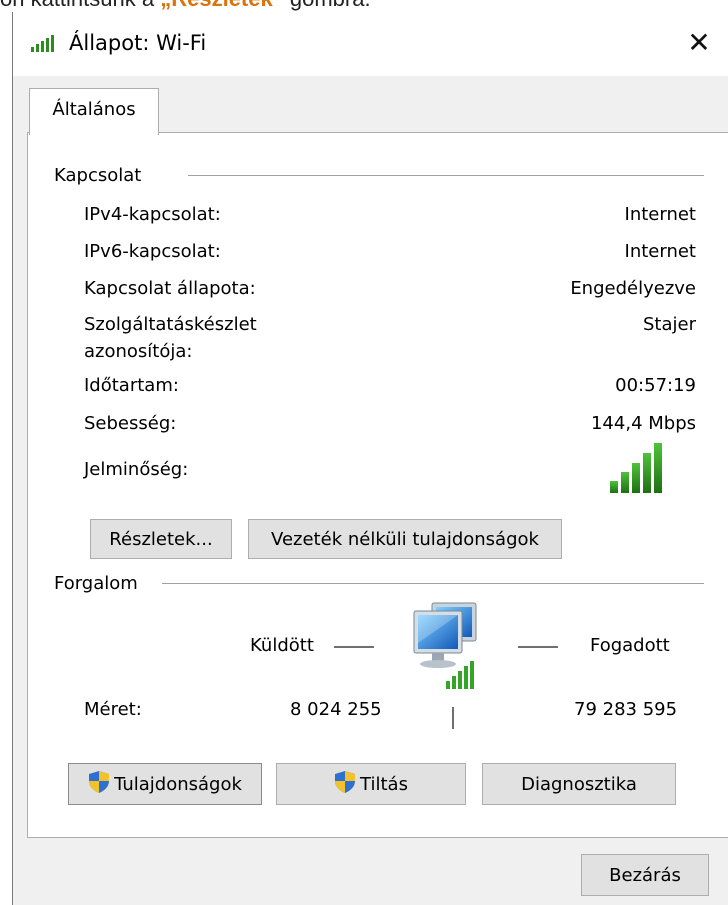 Image resolution: width=728 pixels, height=905 pixels. Describe the element at coordinates (100, 584) in the screenshot. I see `activity-group-label: Forgalom` at that location.